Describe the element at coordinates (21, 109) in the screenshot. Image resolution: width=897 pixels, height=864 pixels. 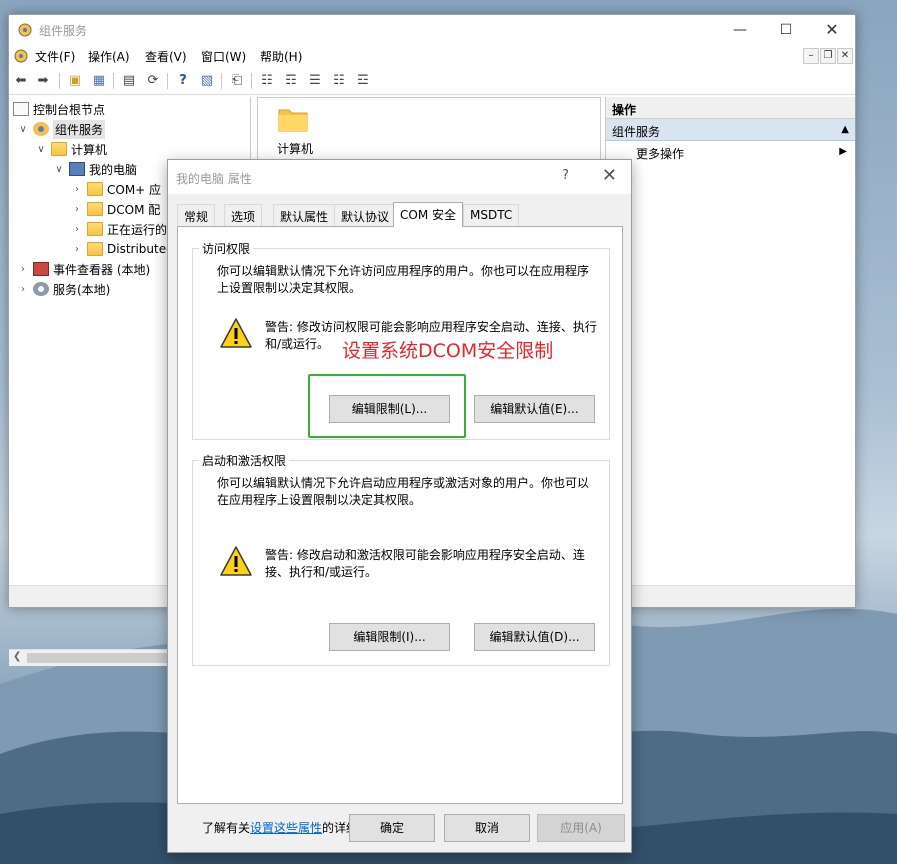
I see `console-root-icon` at that location.